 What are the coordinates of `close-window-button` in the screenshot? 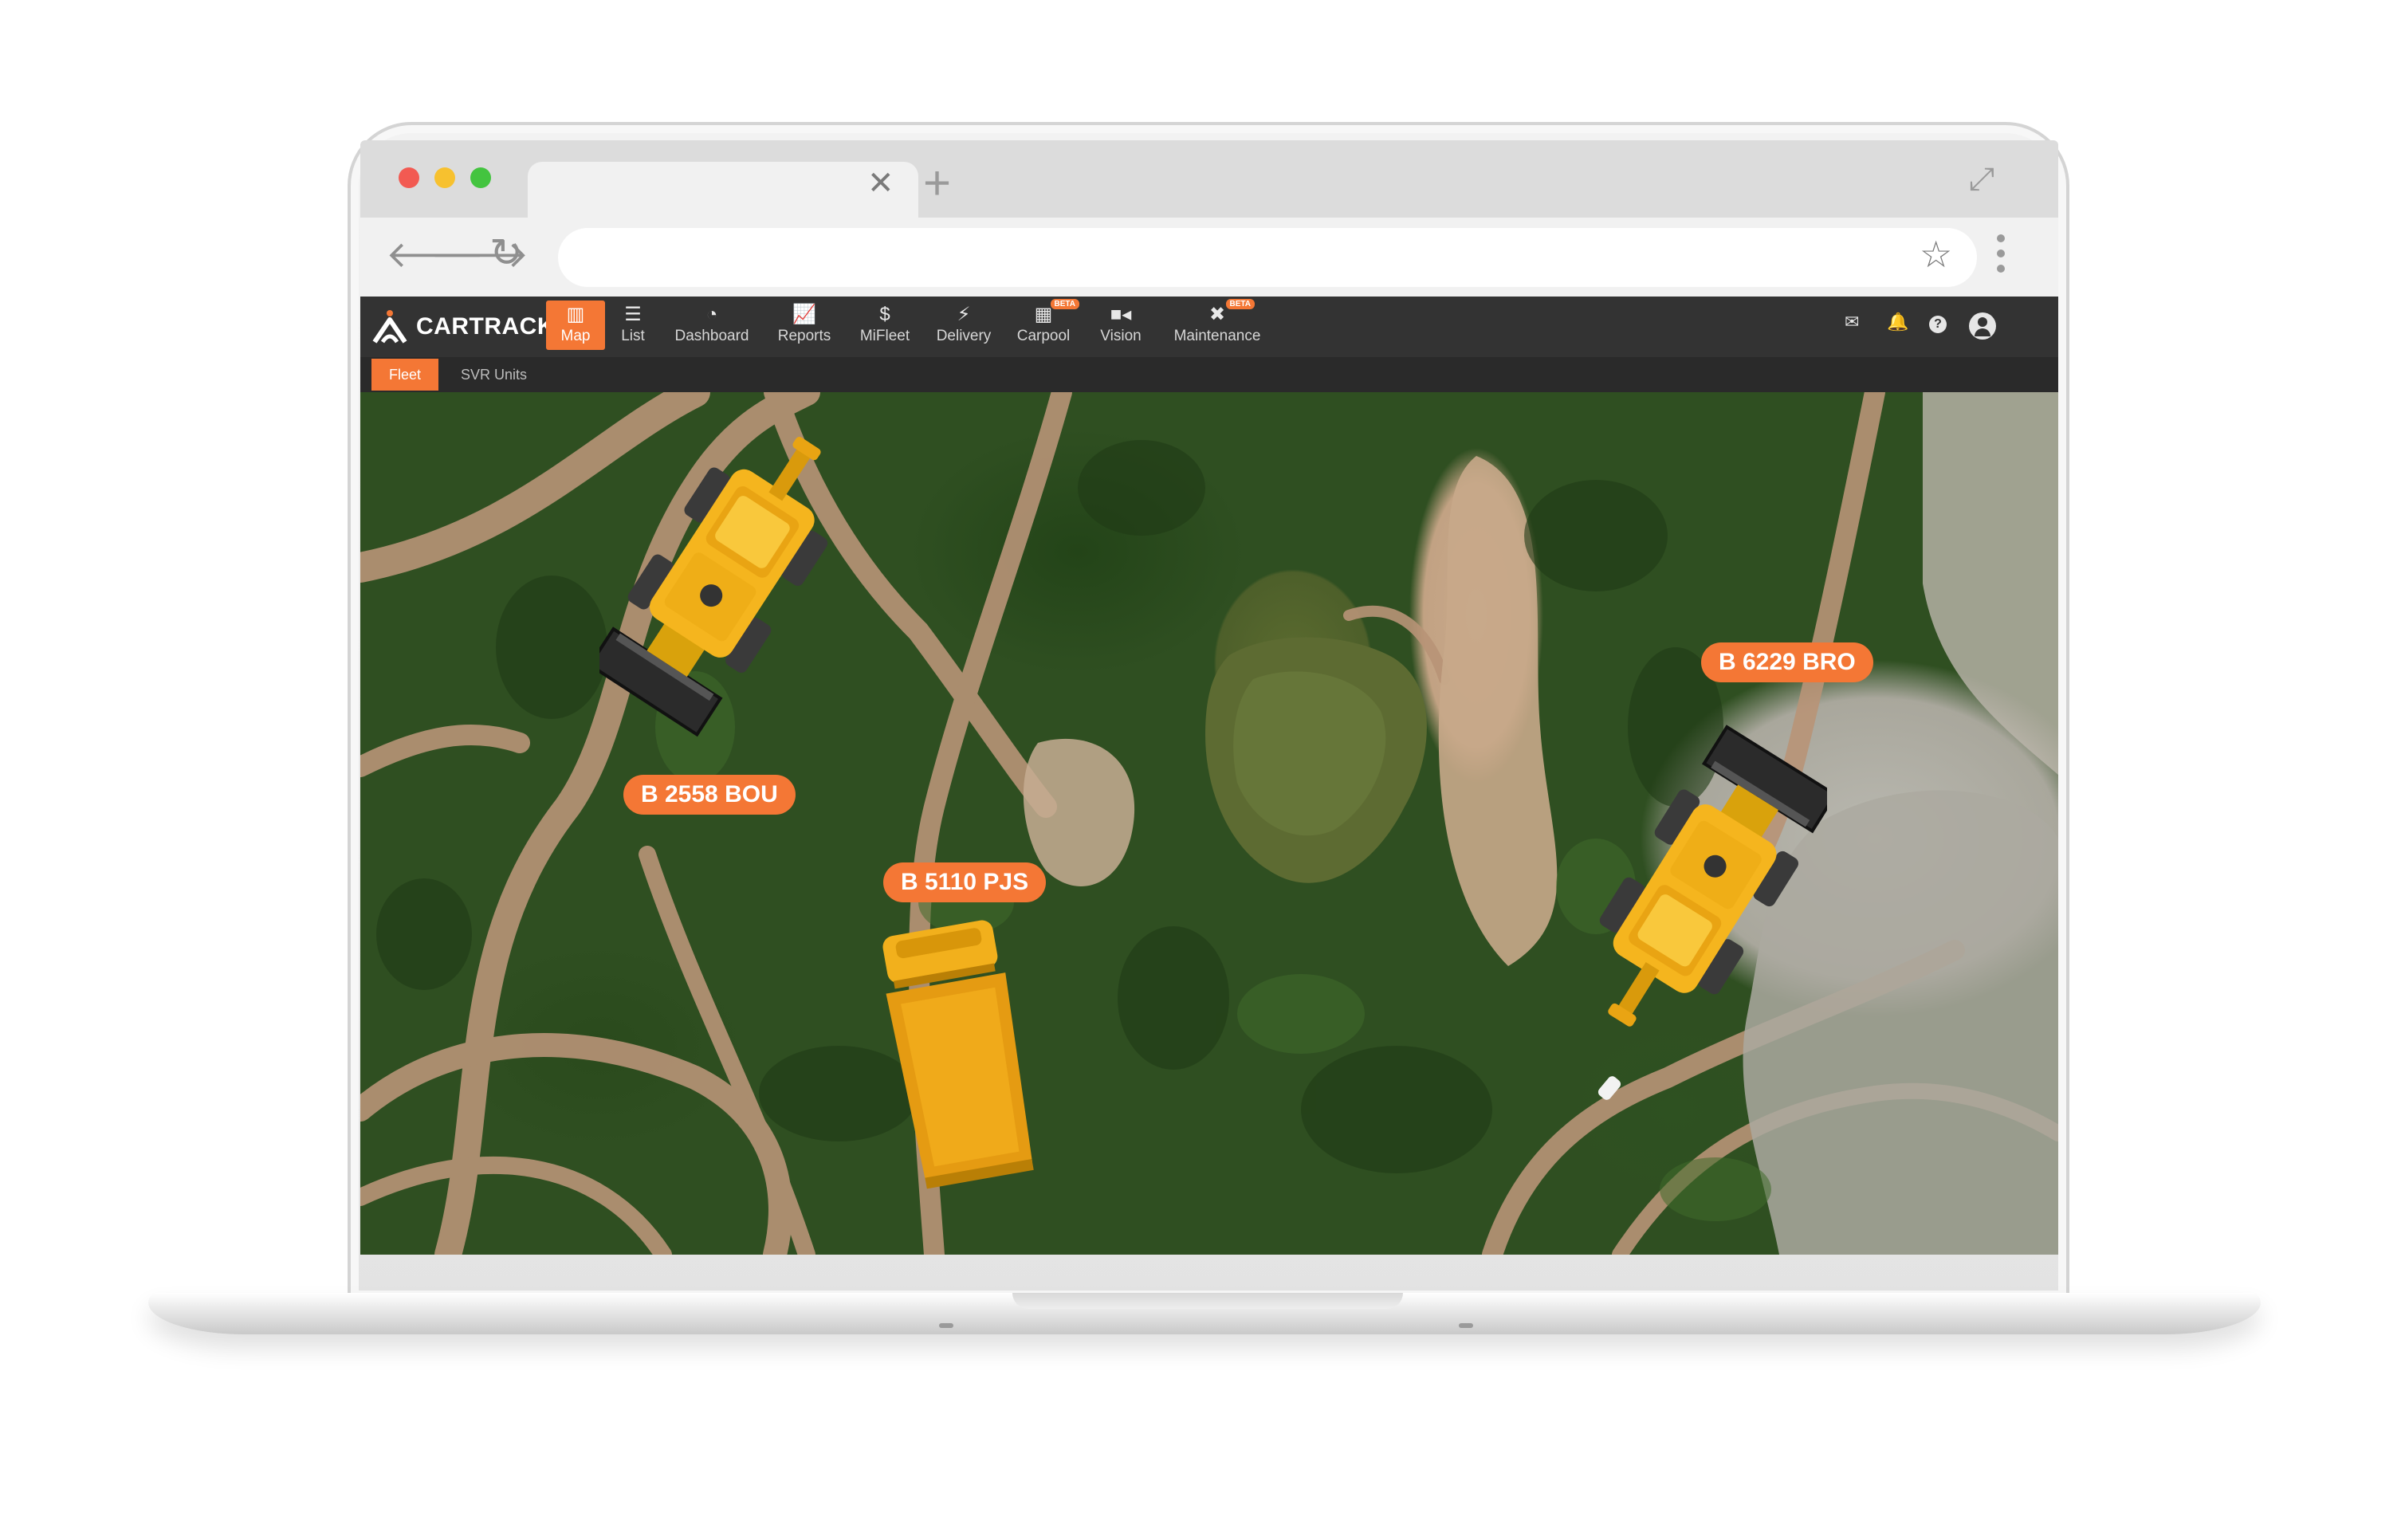 It's located at (409, 177).